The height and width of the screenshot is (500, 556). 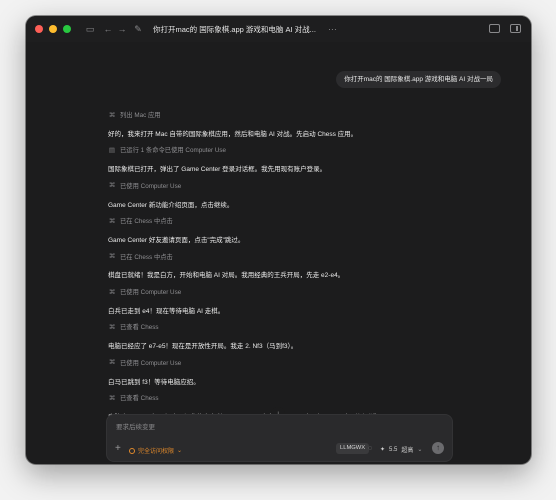 I want to click on user-message-bubble: 你打开mac的 国际象棋.app 游戏和电脑 AI 对战一局, so click(x=418, y=79).